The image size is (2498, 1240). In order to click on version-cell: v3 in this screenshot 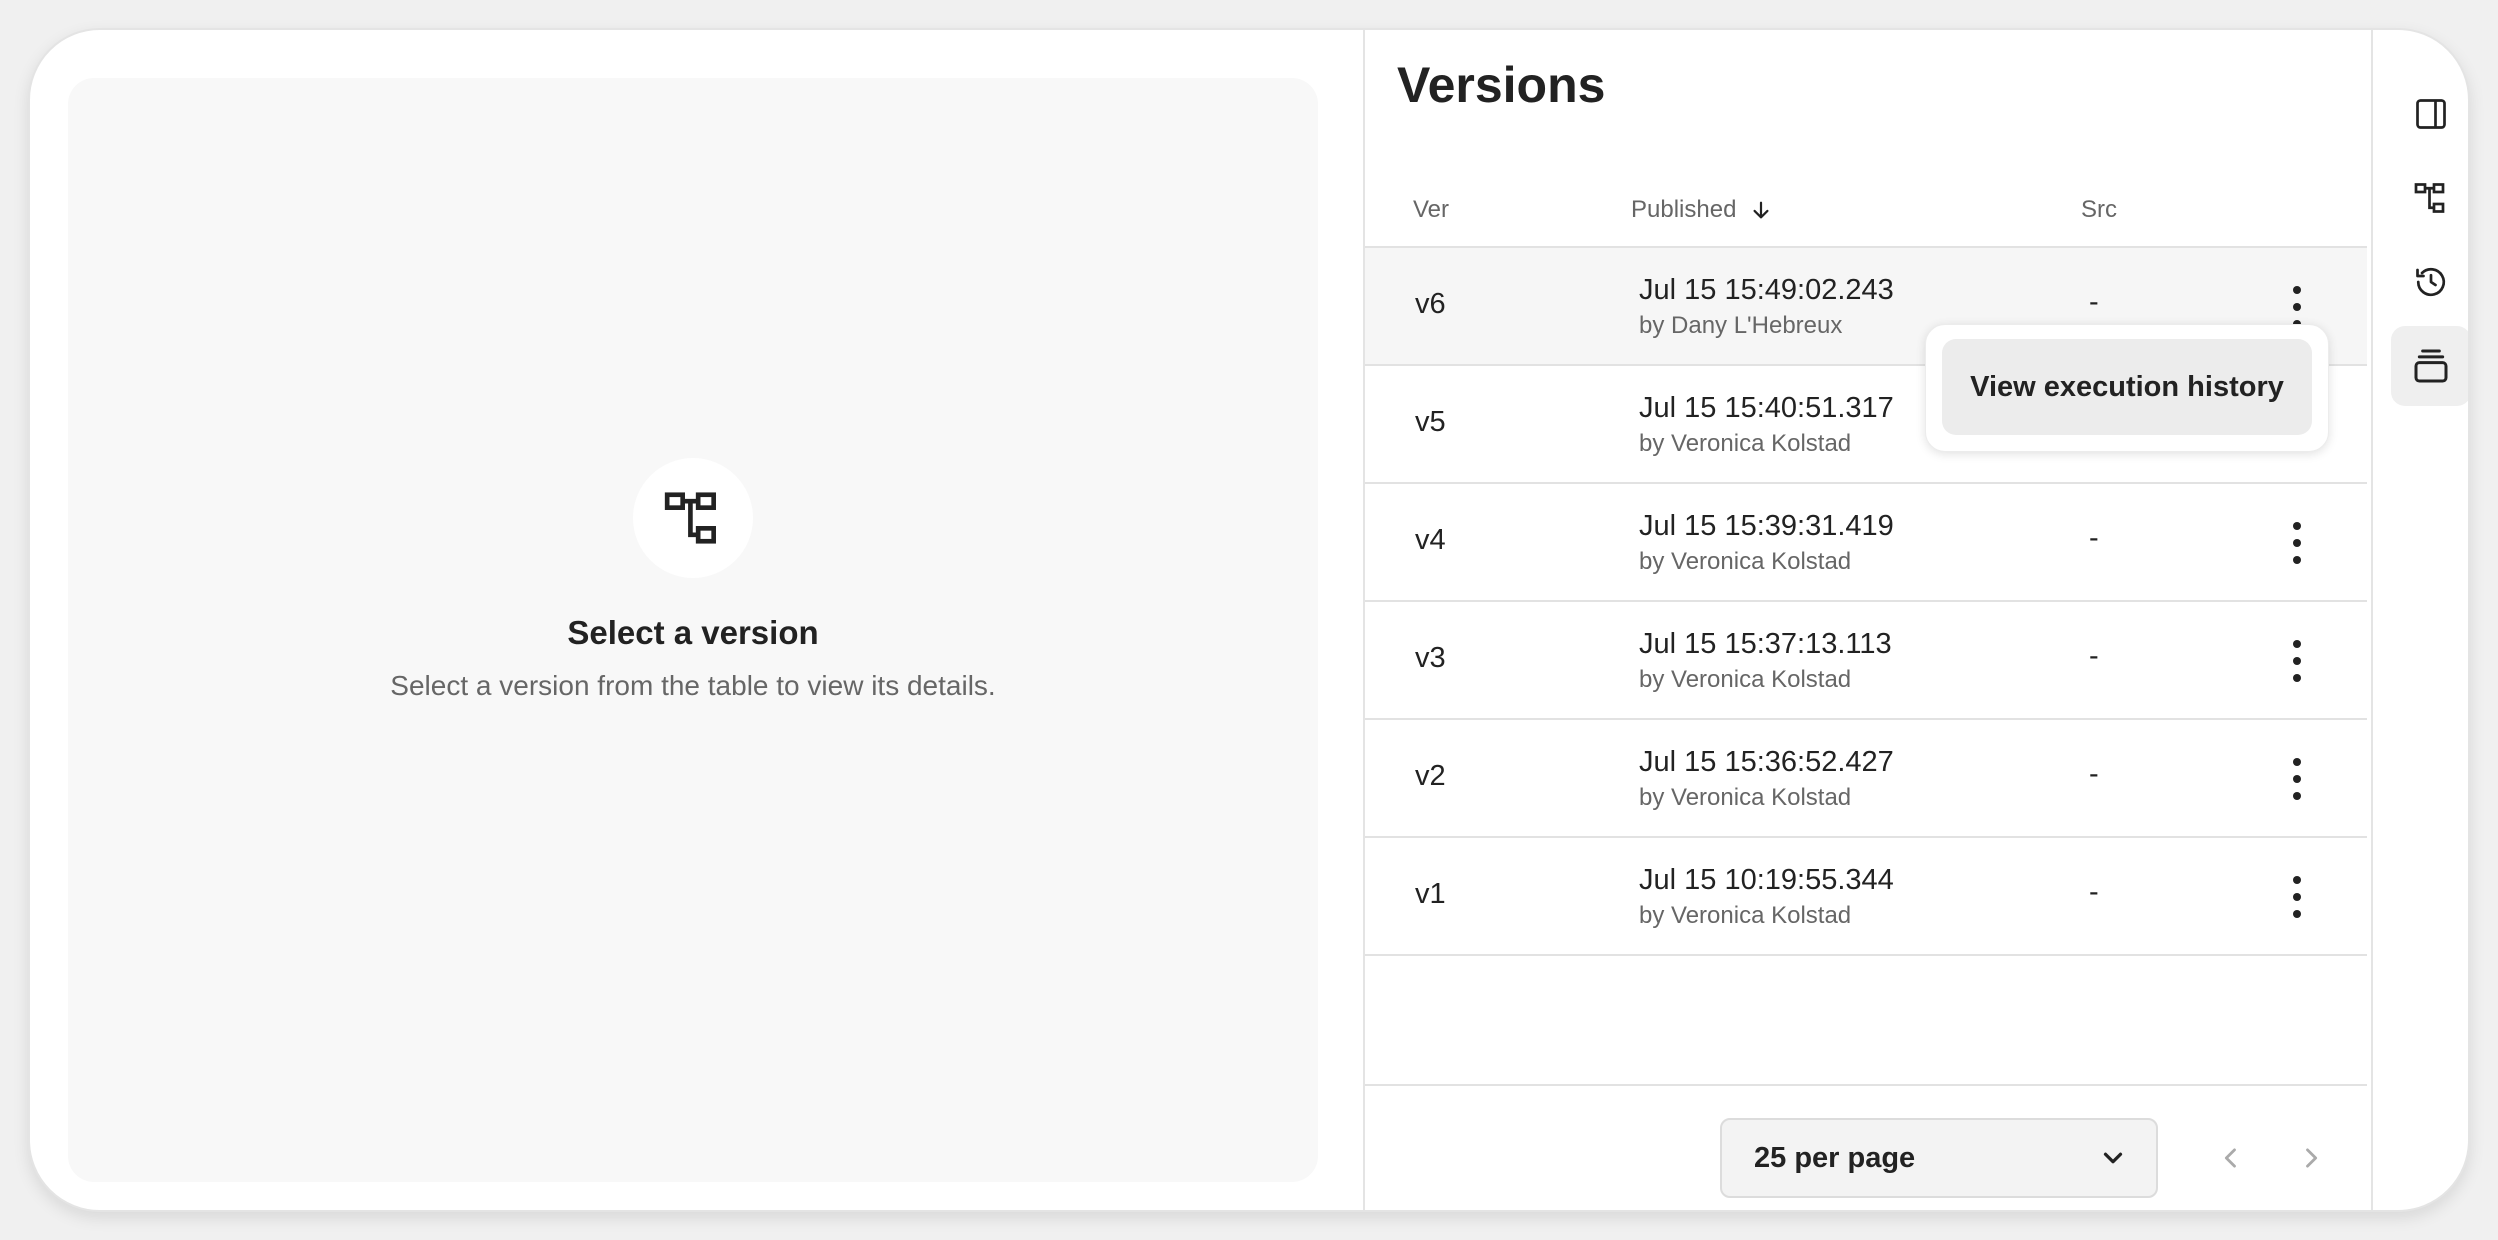, I will do `click(1430, 658)`.